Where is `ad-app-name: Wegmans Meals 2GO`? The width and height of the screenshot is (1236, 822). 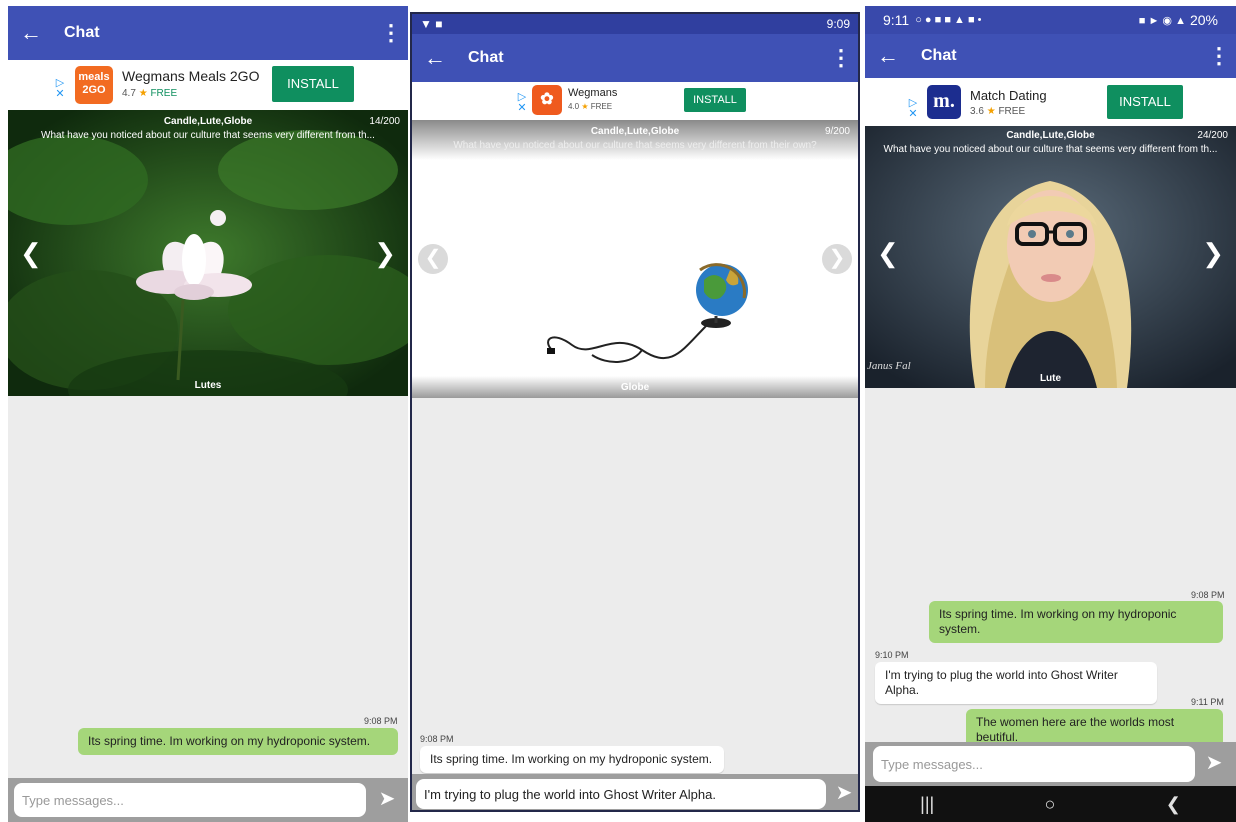
ad-app-name: Wegmans Meals 2GO is located at coordinates (191, 76).